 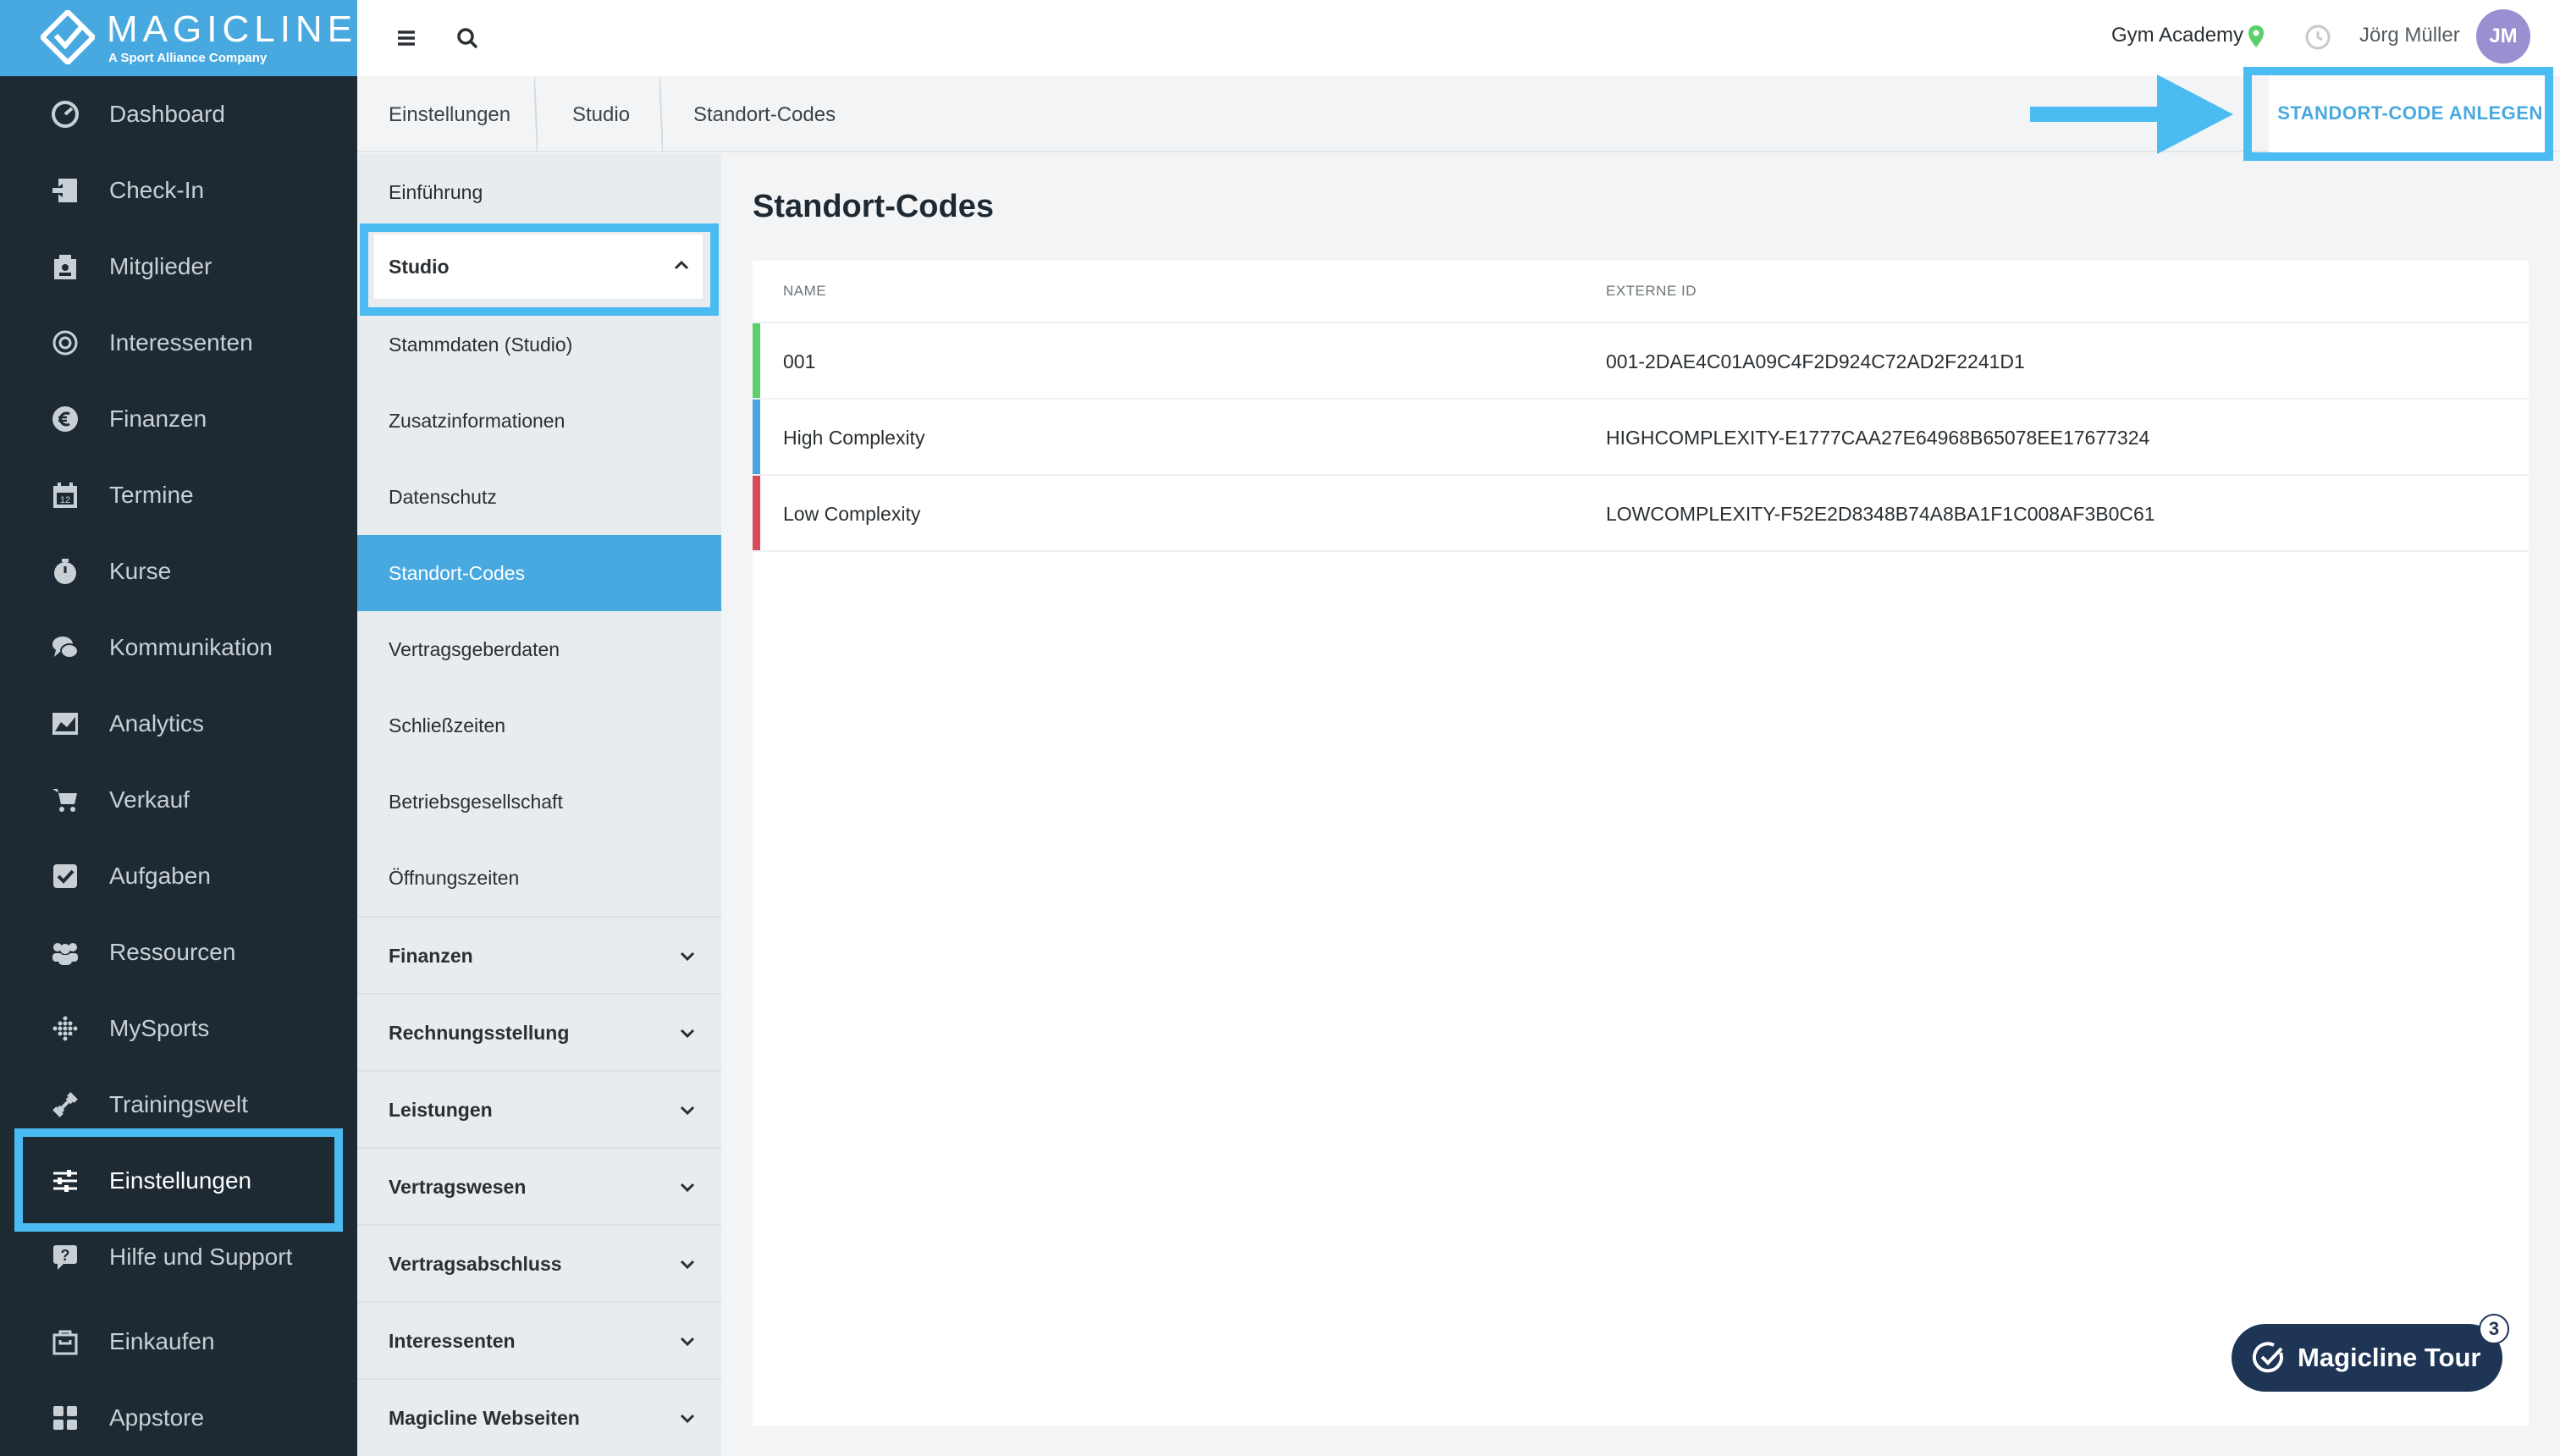 I want to click on check-in-icon, so click(x=65, y=190).